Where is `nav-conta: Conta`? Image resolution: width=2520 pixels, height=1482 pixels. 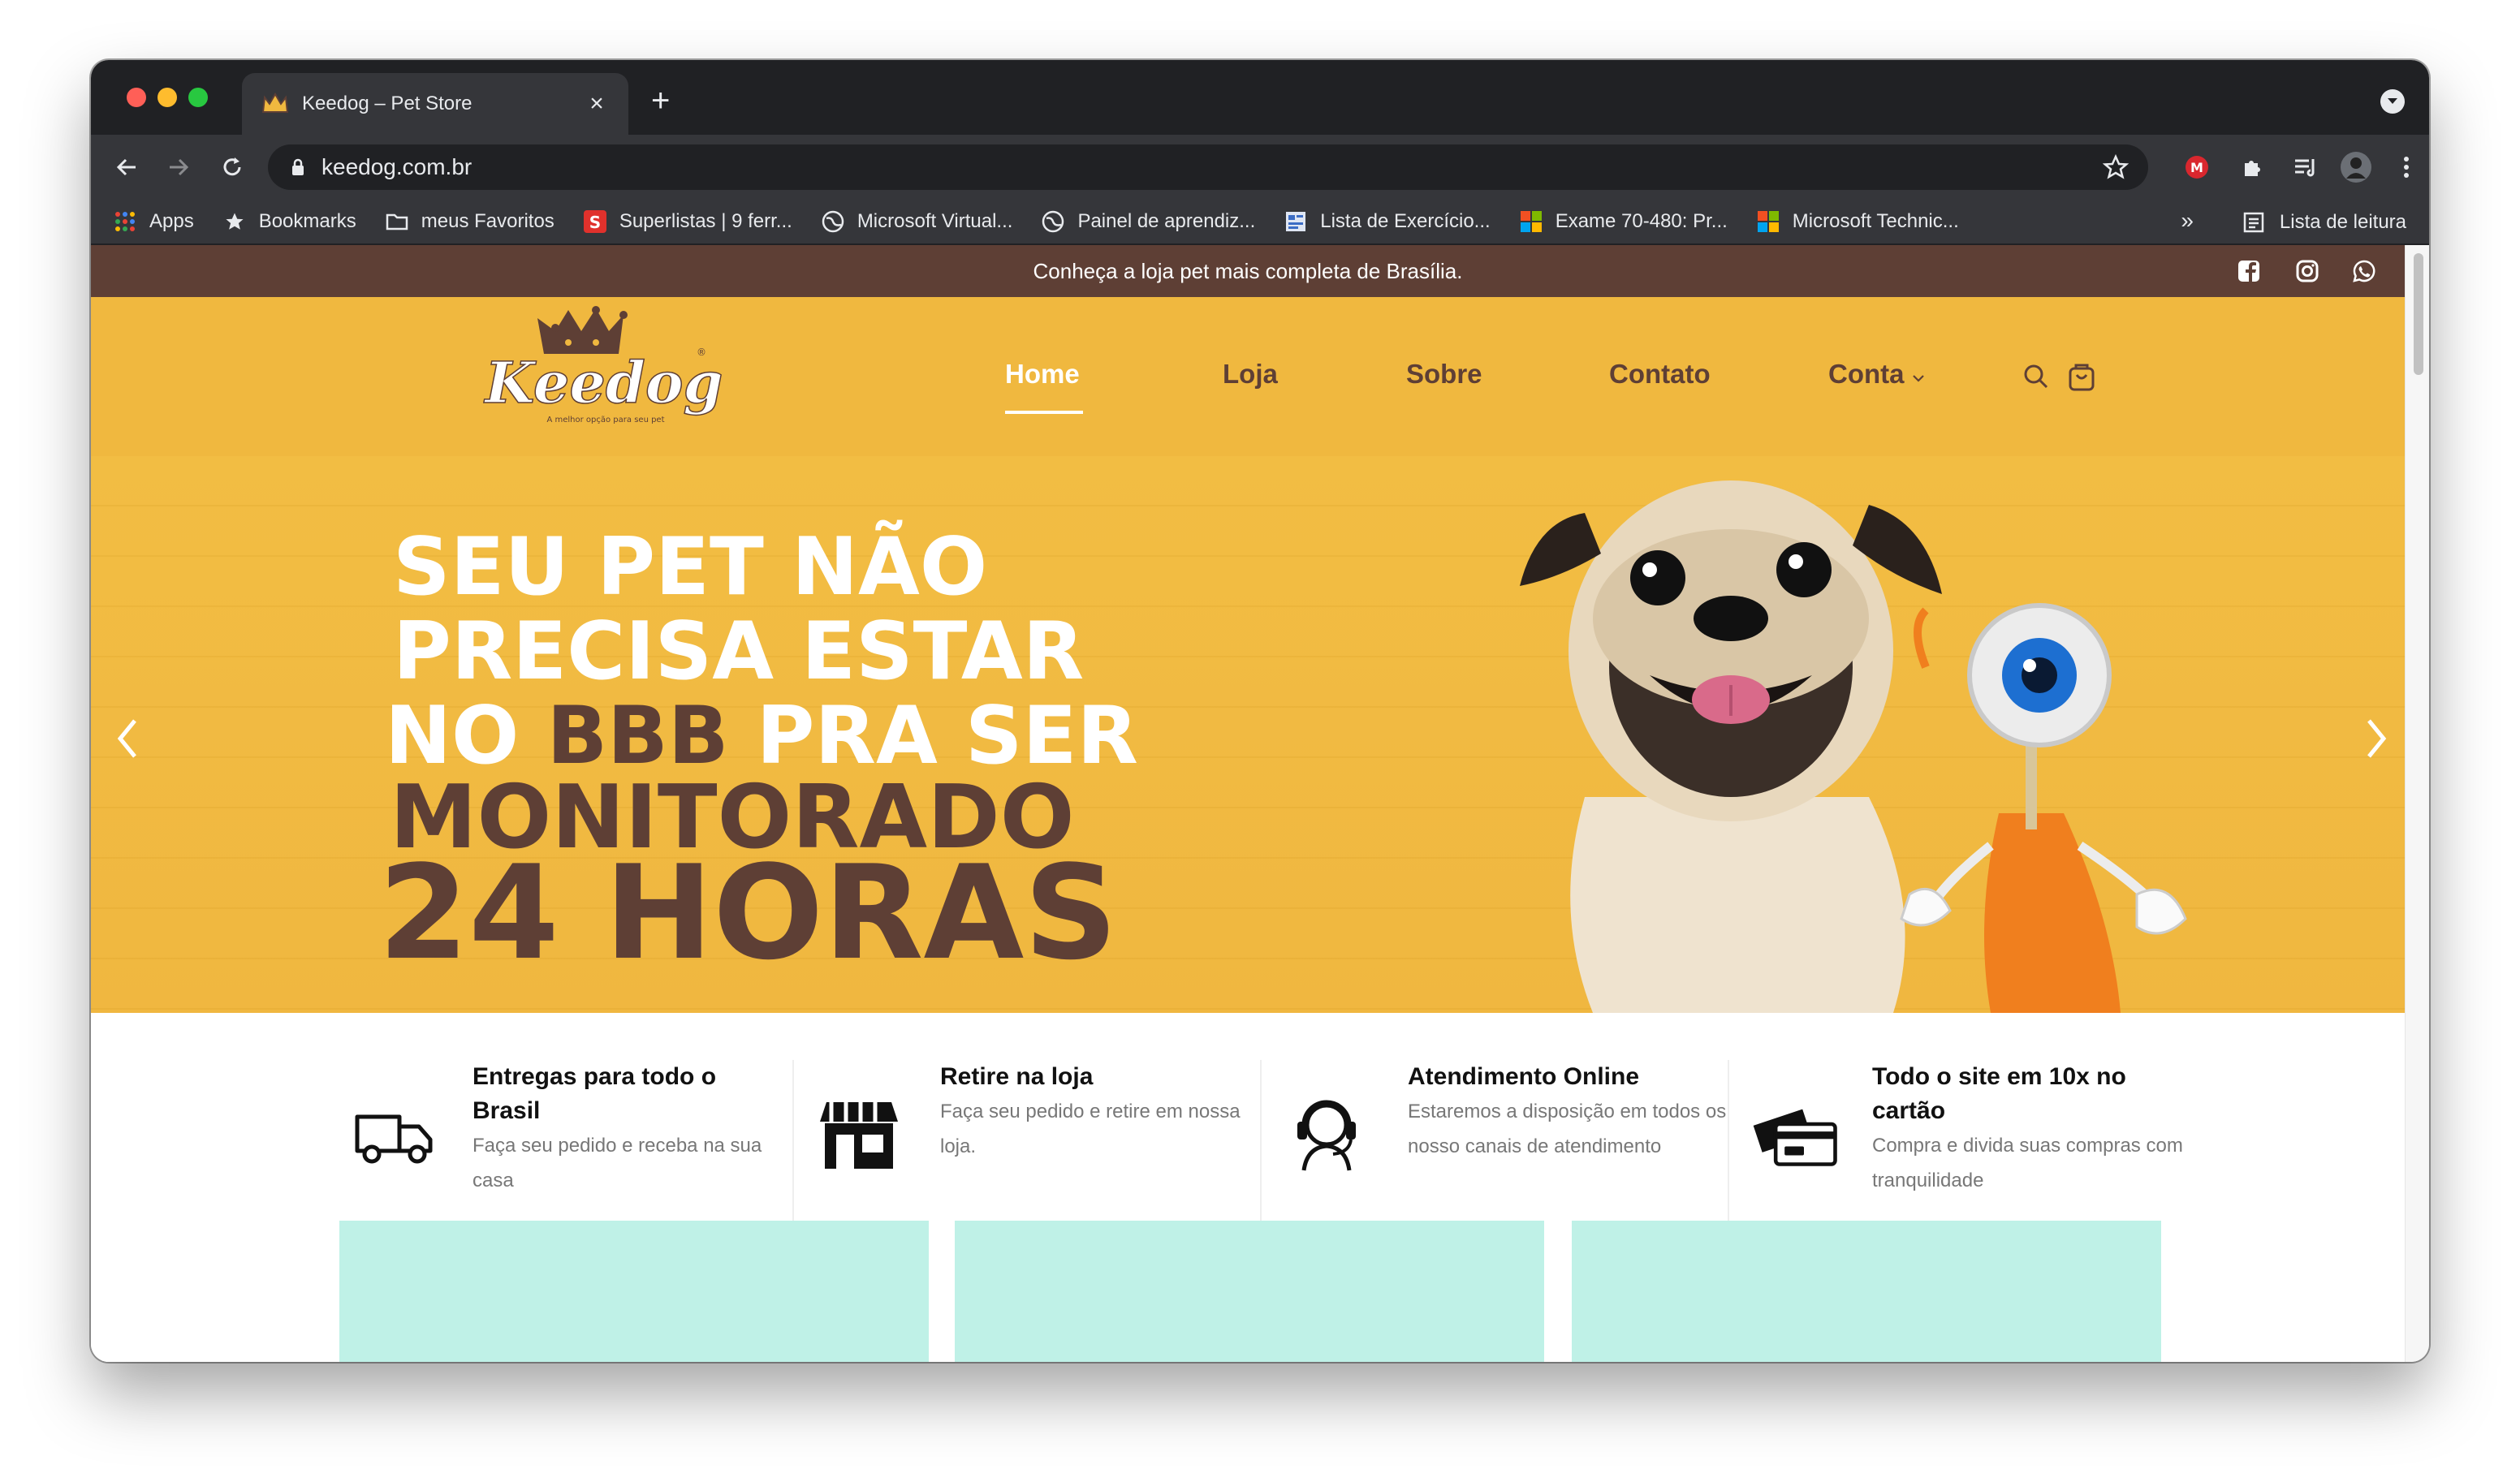
nav-conta: Conta is located at coordinates (1876, 374).